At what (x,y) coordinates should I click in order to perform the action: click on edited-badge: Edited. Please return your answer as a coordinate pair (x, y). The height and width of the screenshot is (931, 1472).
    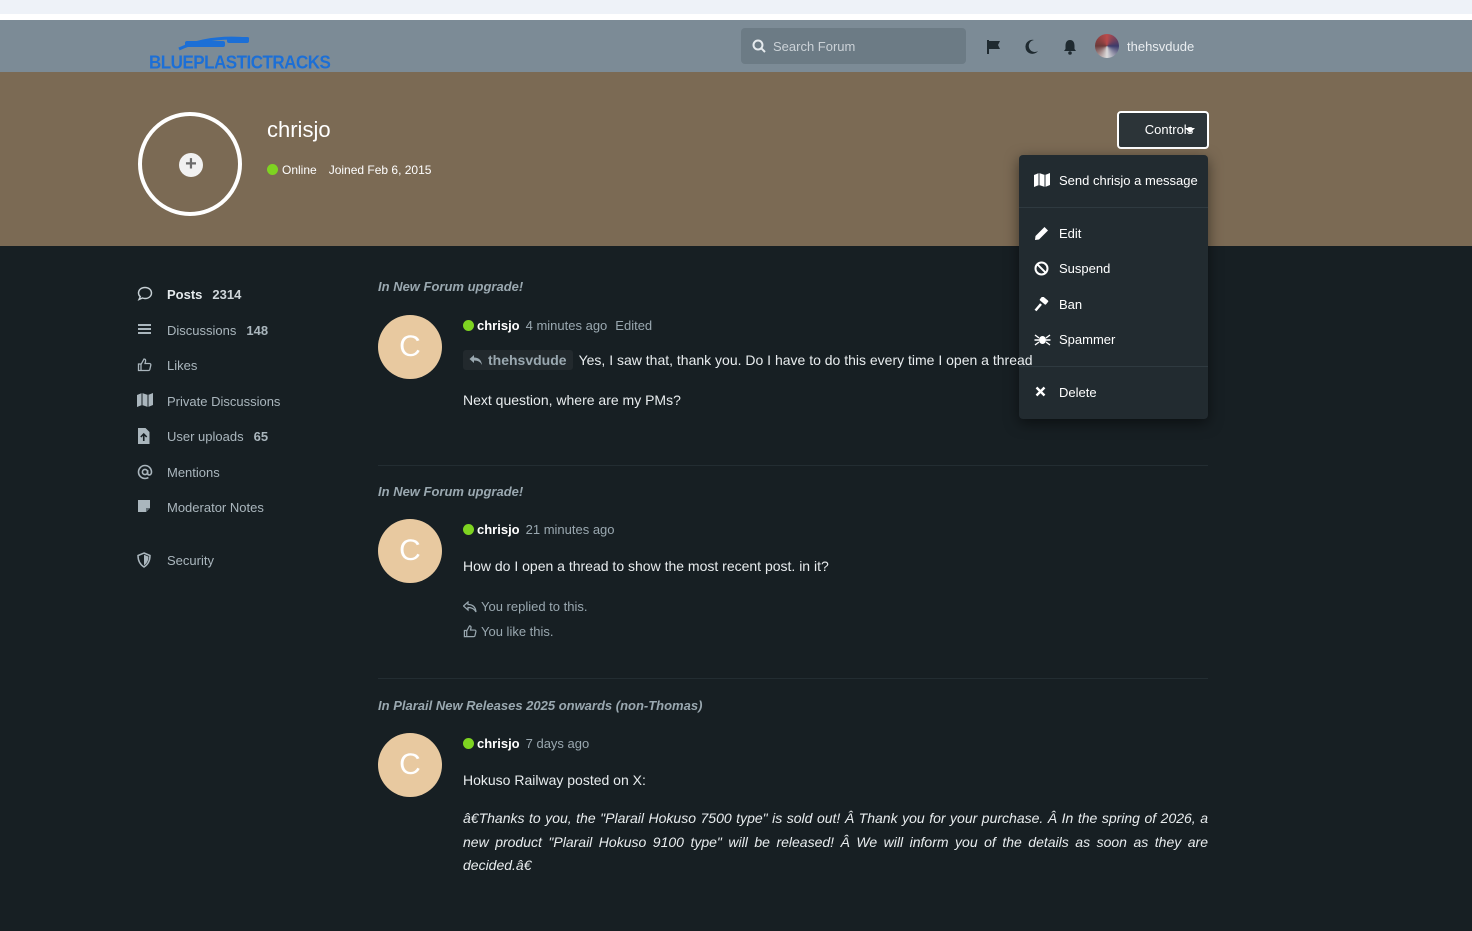
    Looking at the image, I should click on (633, 325).